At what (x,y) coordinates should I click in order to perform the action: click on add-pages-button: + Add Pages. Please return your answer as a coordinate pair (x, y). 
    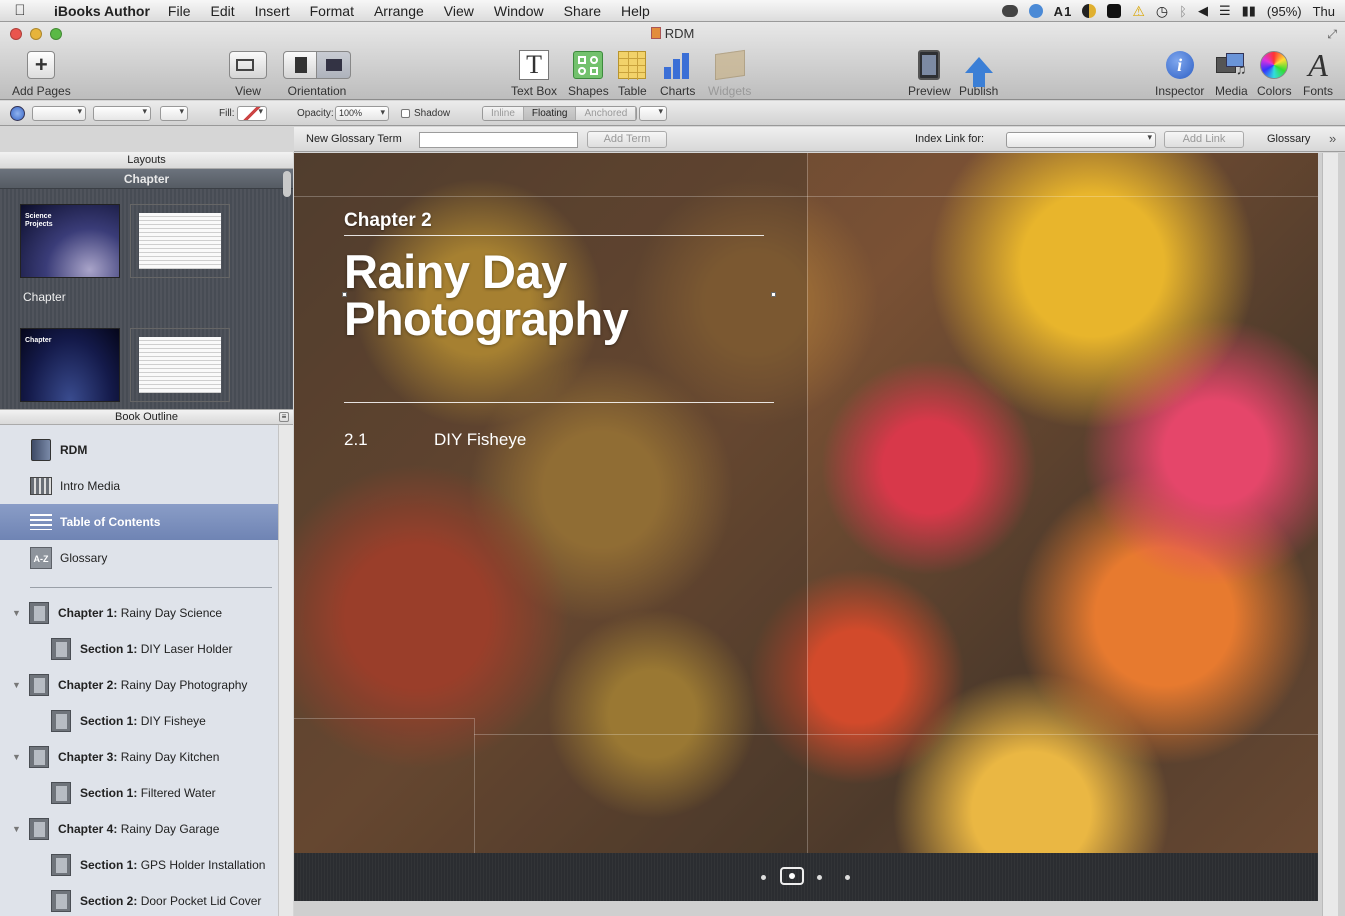
    Looking at the image, I should click on (41, 73).